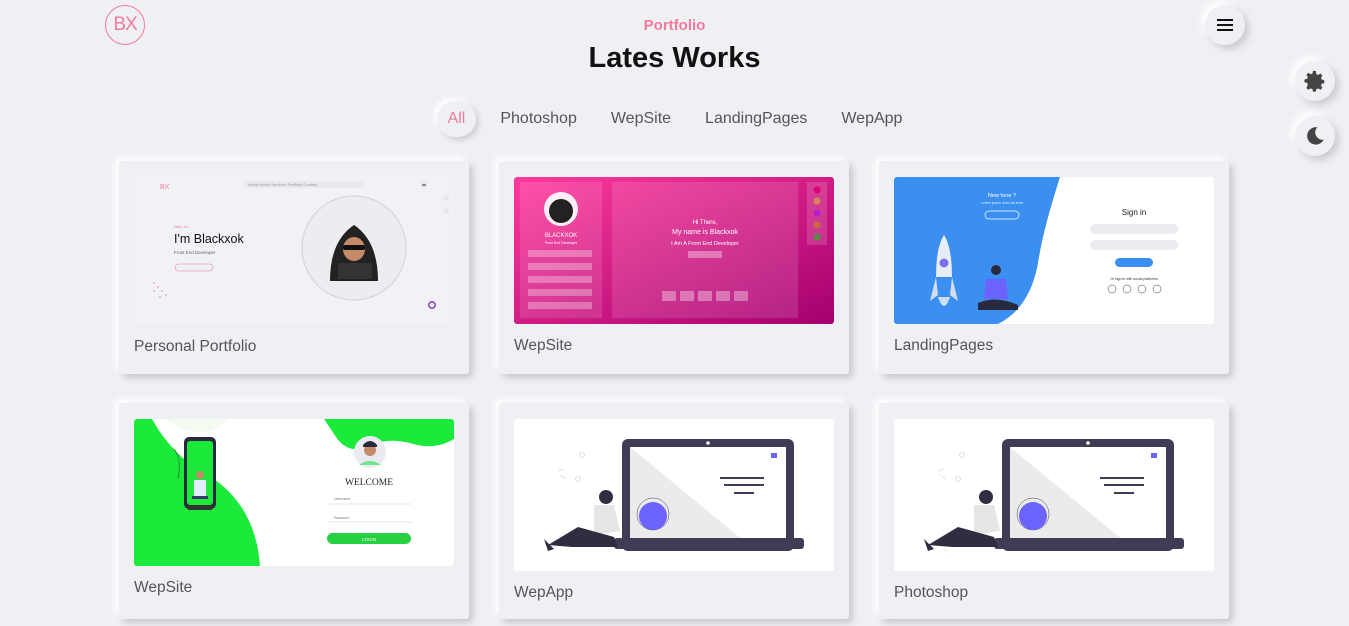  I want to click on project-card: Photoshop, so click(1054, 511).